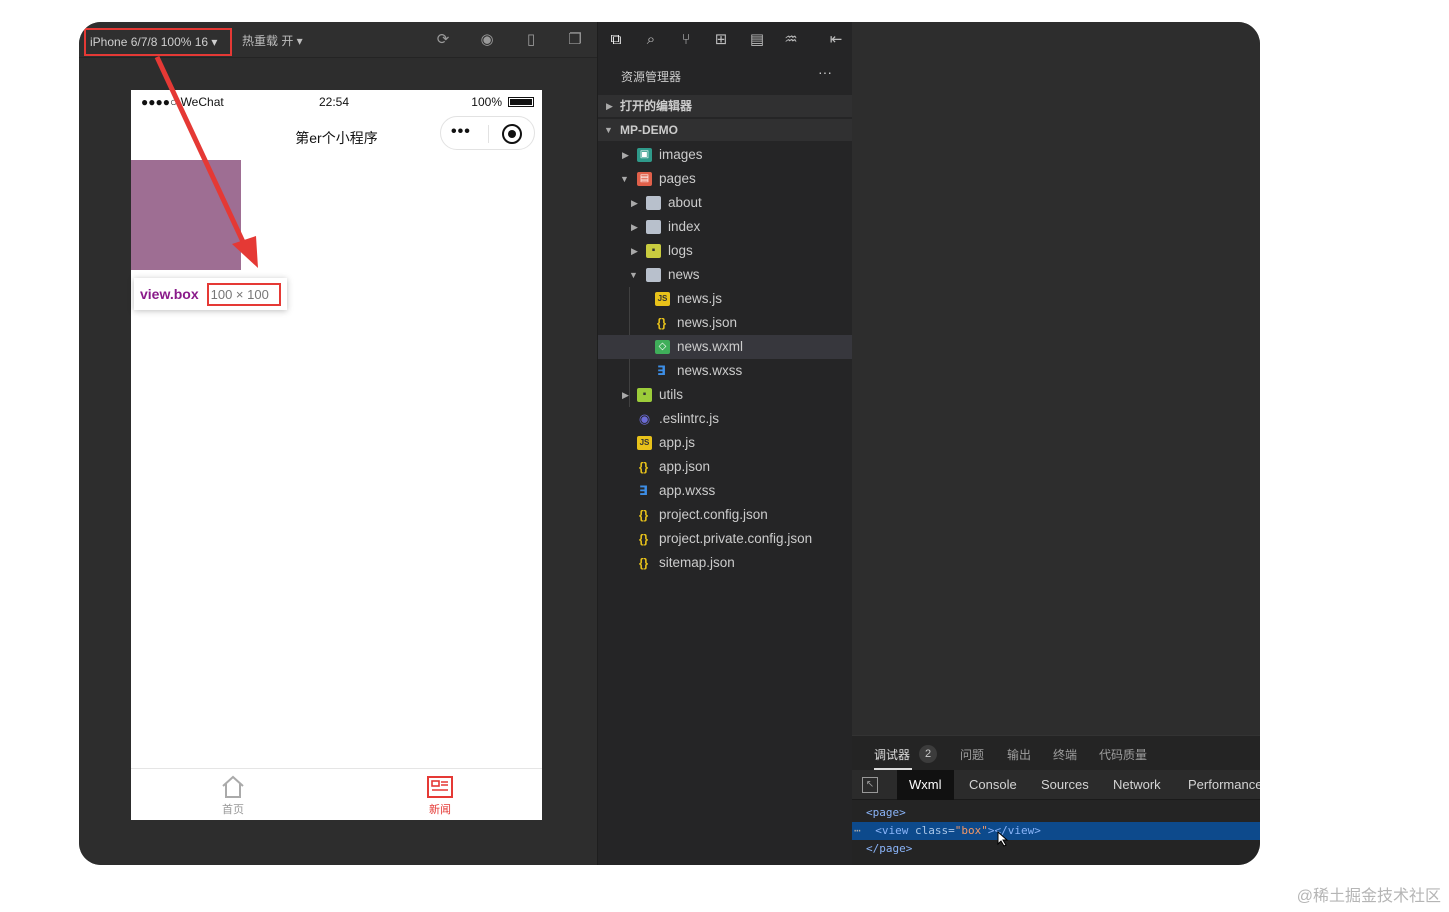  What do you see at coordinates (928, 754) in the screenshot?
I see `issue-count-badge: 2` at bounding box center [928, 754].